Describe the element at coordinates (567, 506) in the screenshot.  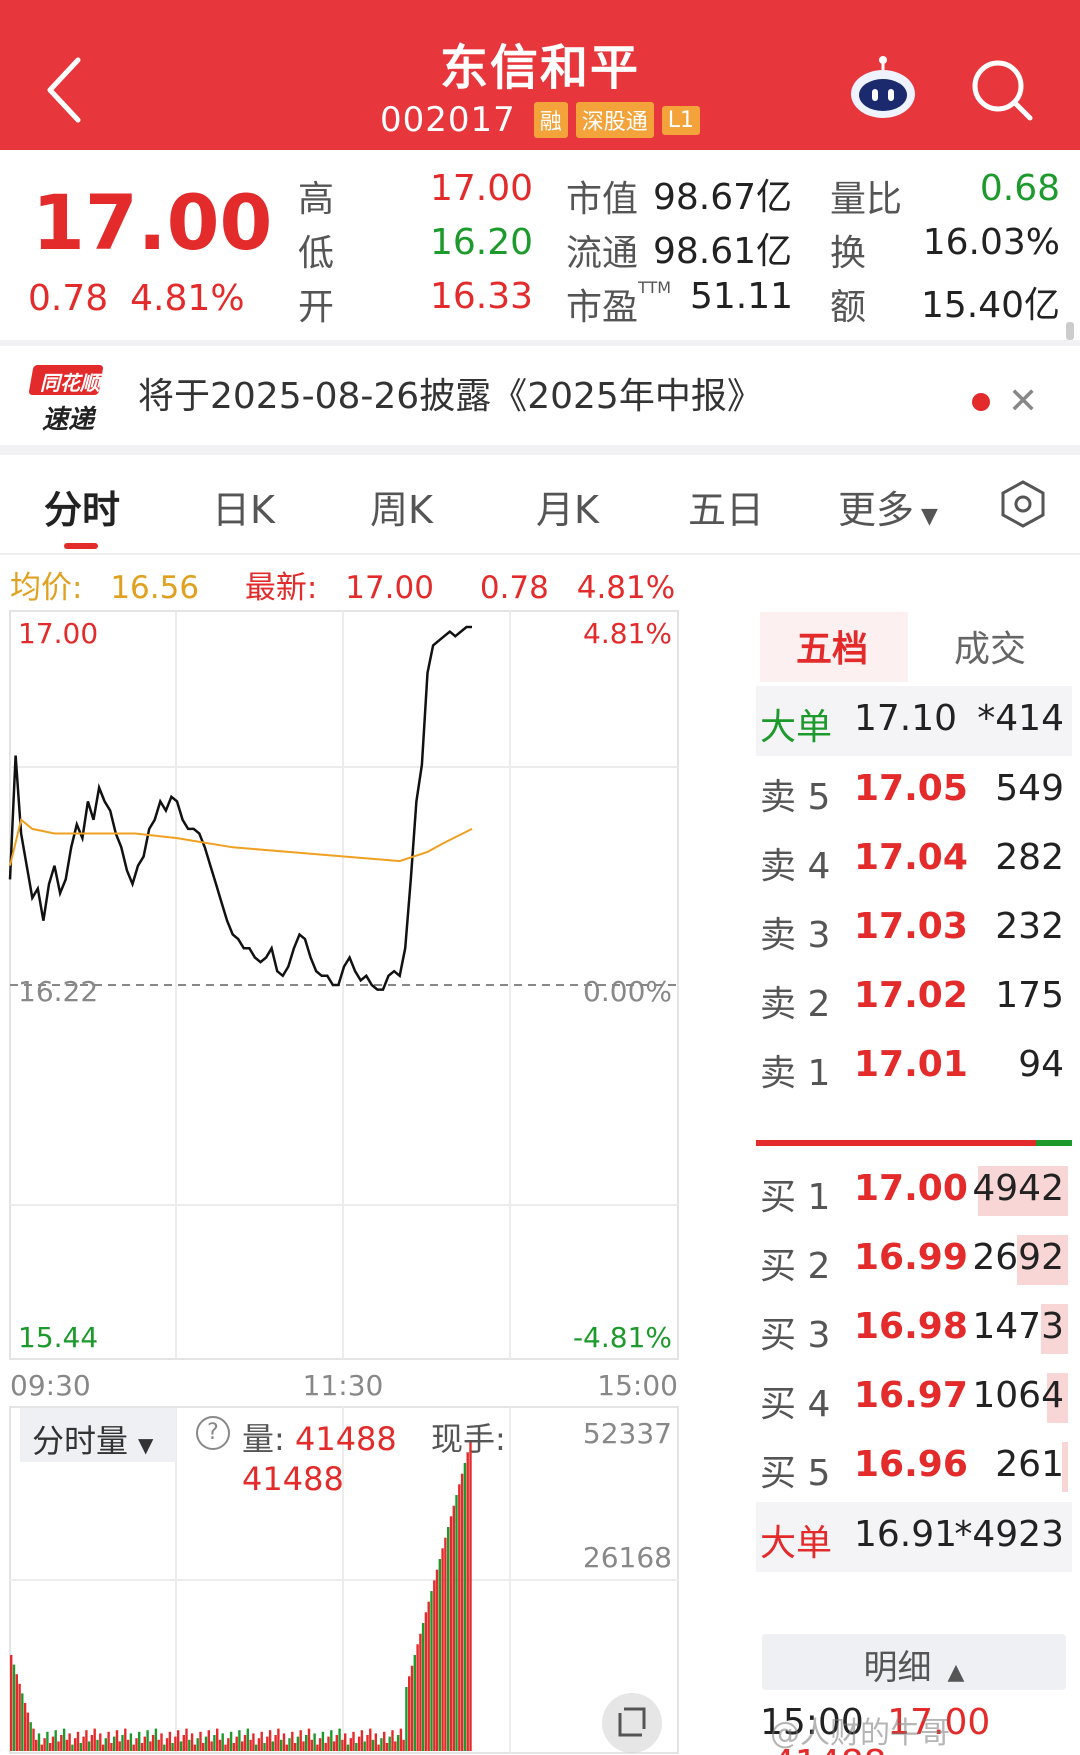
I see `tab-monthly-k: 月K` at that location.